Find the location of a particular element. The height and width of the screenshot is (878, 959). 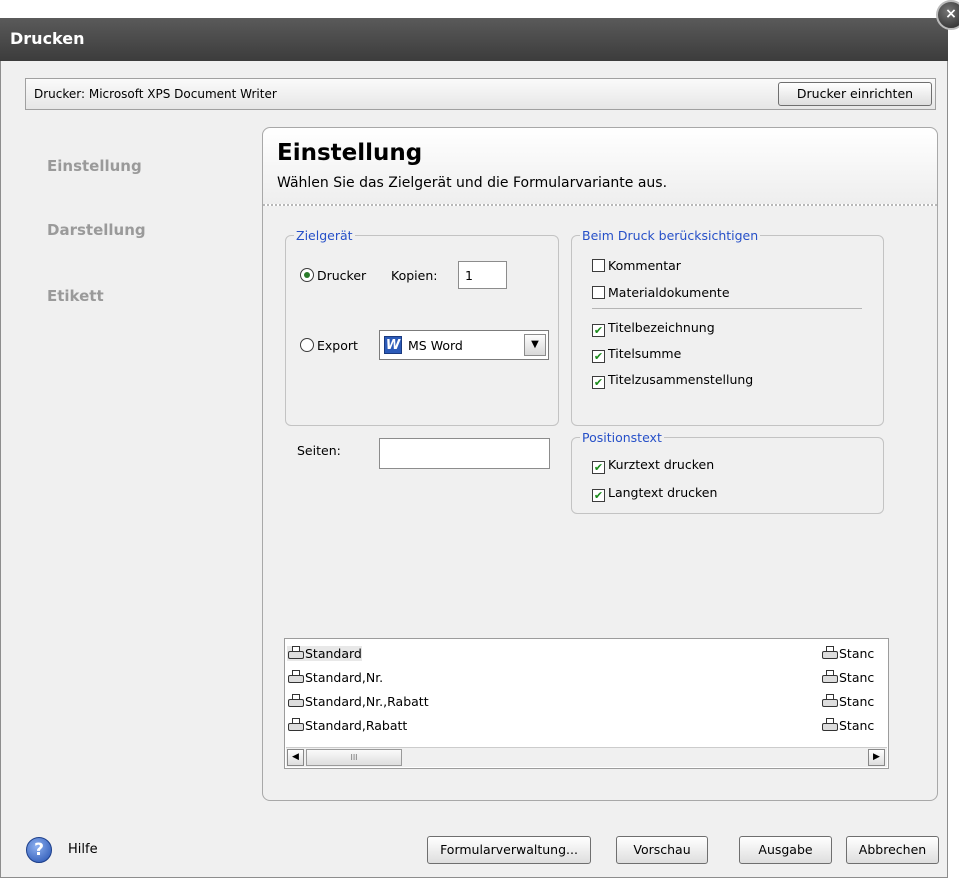

abbrechen-button: Abbrechen is located at coordinates (892, 850).